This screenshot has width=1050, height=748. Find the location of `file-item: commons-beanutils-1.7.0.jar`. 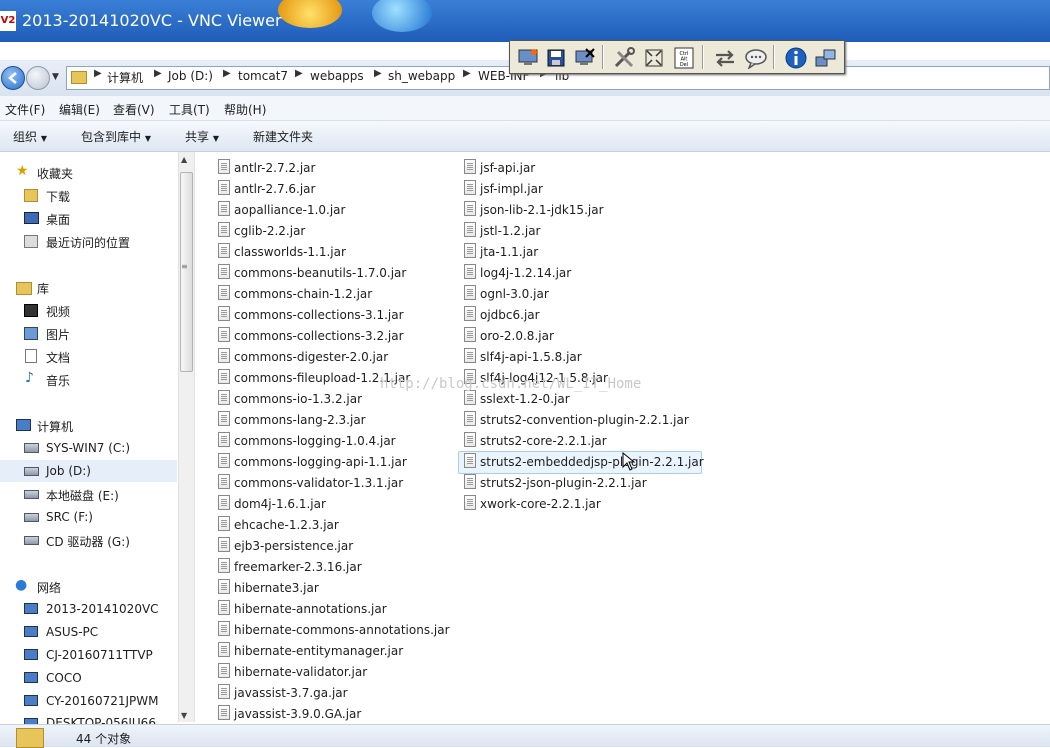

file-item: commons-beanutils-1.7.0.jar is located at coordinates (312, 273).